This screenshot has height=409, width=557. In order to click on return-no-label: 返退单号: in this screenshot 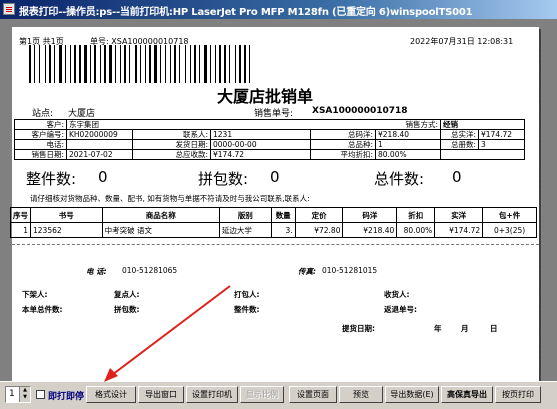, I will do `click(400, 309)`.